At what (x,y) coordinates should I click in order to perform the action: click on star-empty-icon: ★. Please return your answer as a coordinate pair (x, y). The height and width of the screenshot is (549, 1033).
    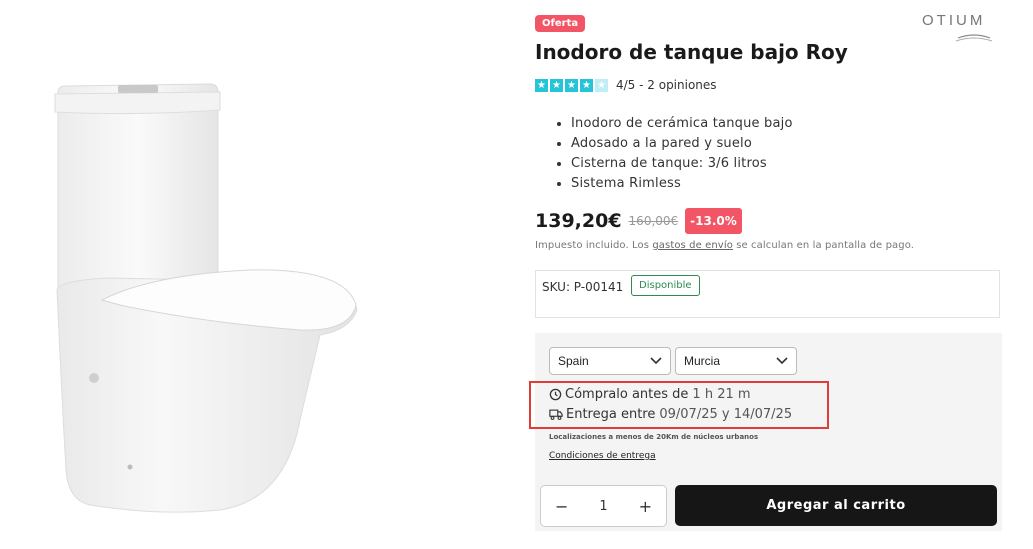
    Looking at the image, I should click on (601, 85).